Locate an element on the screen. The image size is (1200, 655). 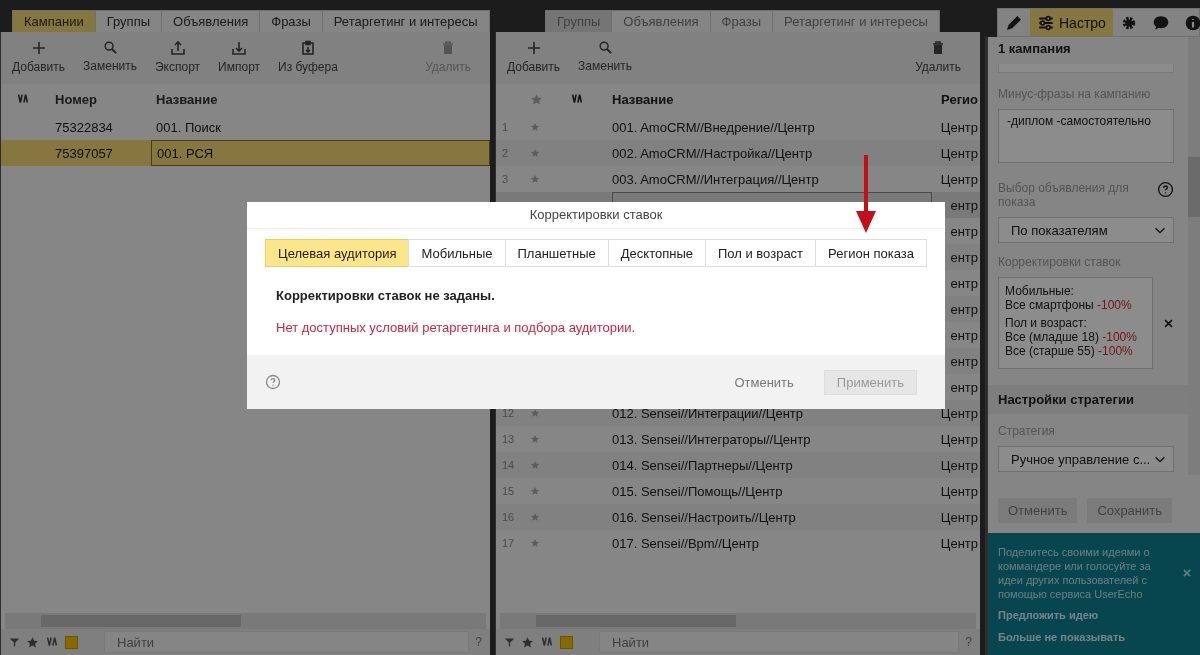
banner-link: Больше не показывать is located at coordinates (1095, 637).